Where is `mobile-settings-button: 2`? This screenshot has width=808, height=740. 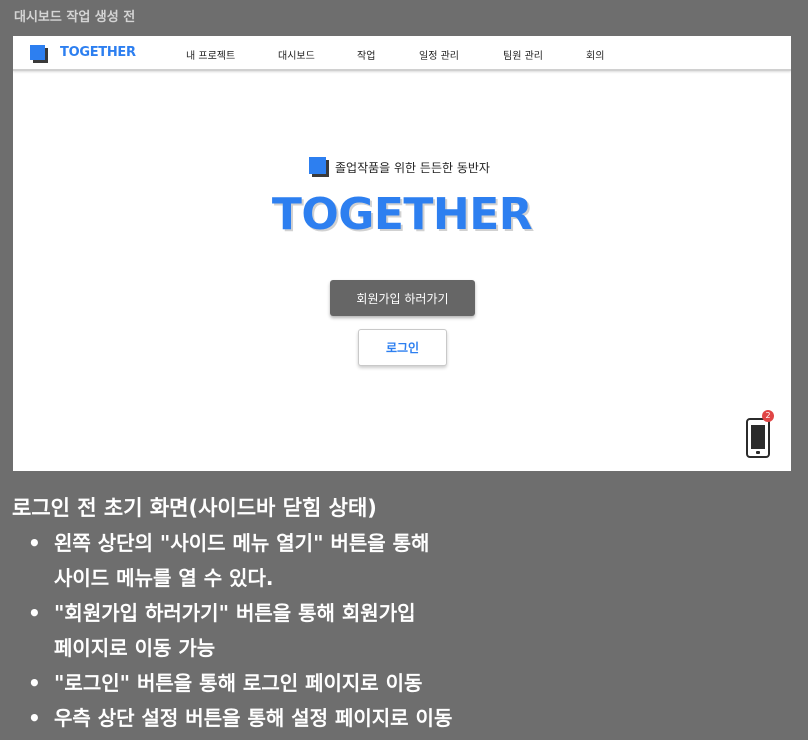 mobile-settings-button: 2 is located at coordinates (760, 434).